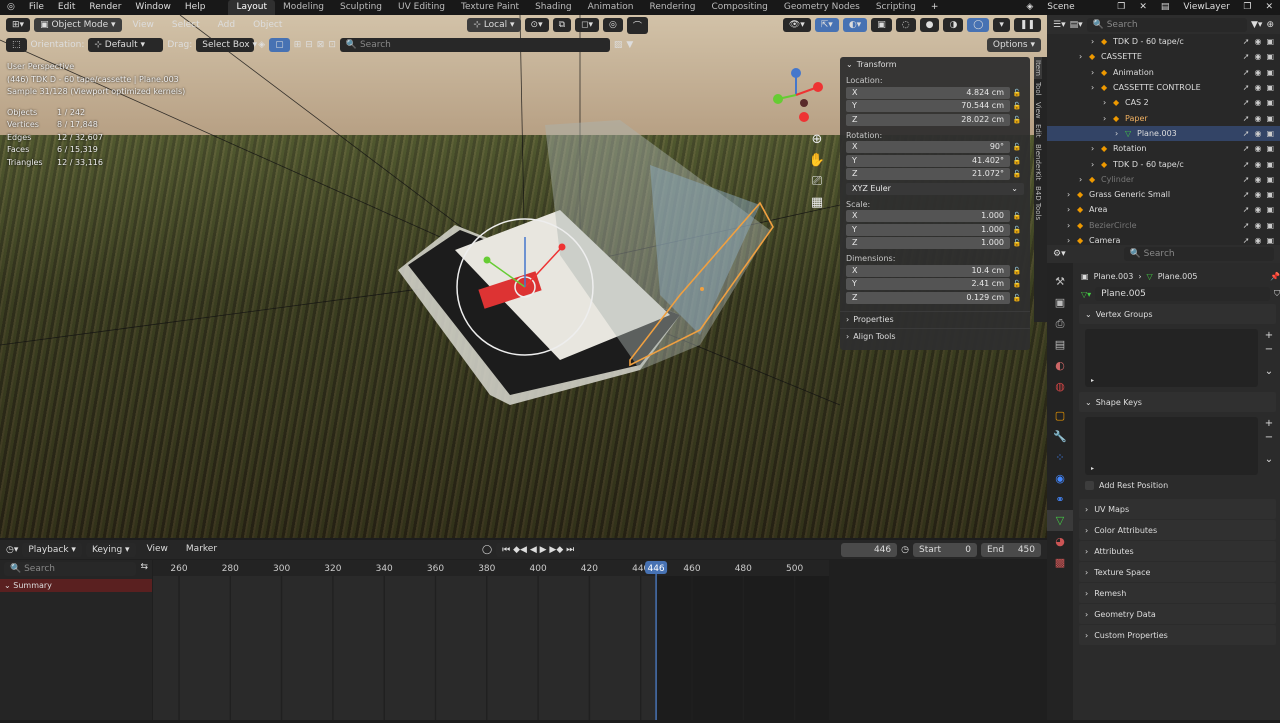 The height and width of the screenshot is (723, 1280). Describe the element at coordinates (817, 202) in the screenshot. I see `ortho-grid-icon: ▦` at that location.